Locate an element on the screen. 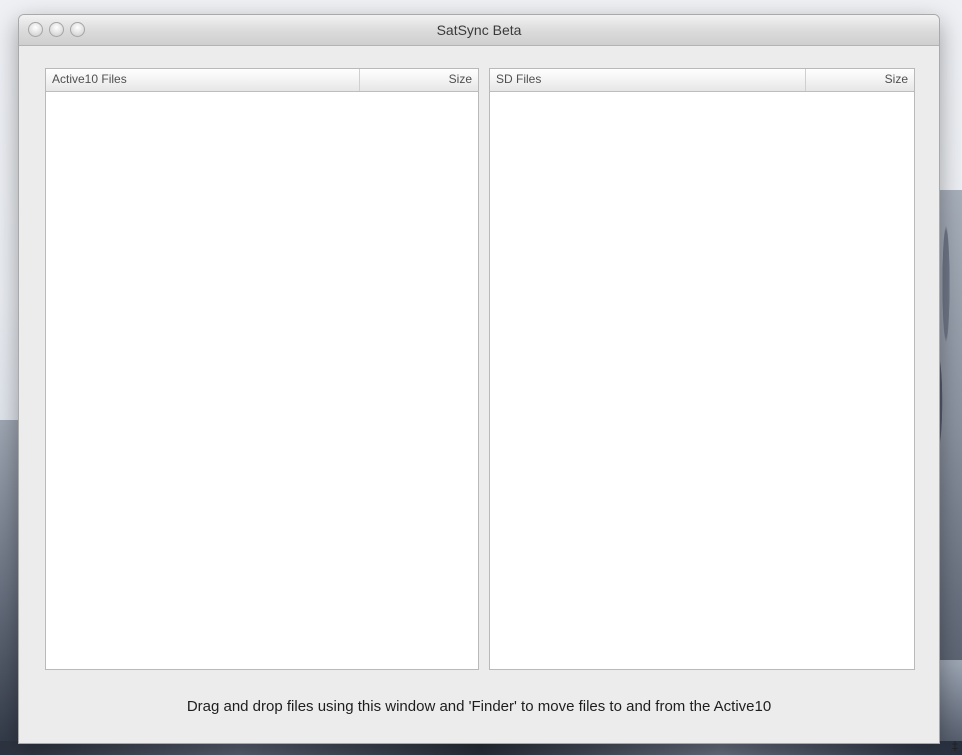  column-header-sd-files: SD Files is located at coordinates (648, 80).